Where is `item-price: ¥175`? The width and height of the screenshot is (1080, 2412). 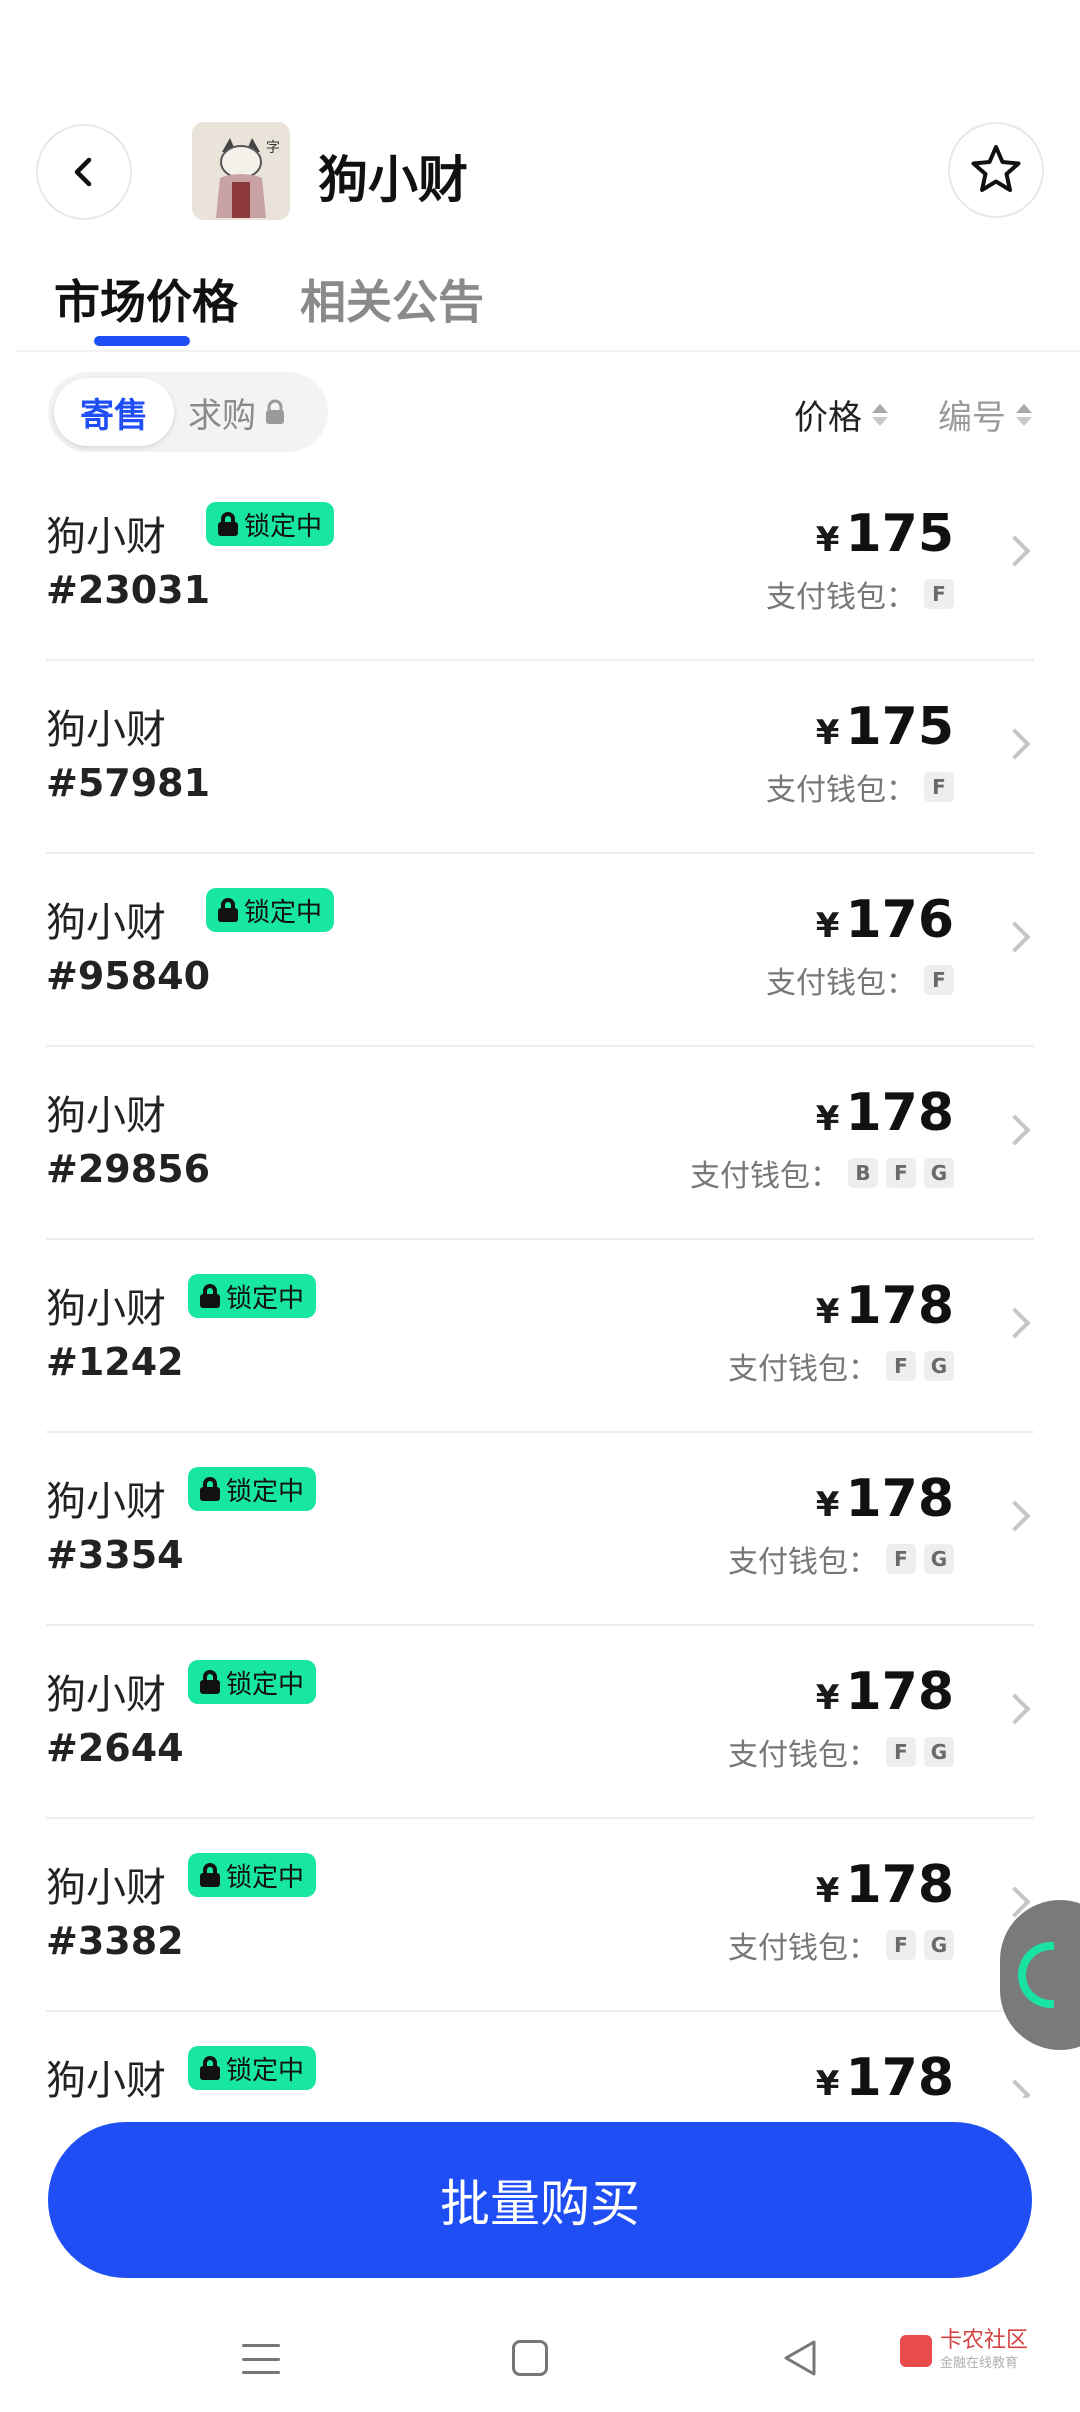
item-price: ¥175 is located at coordinates (885, 534).